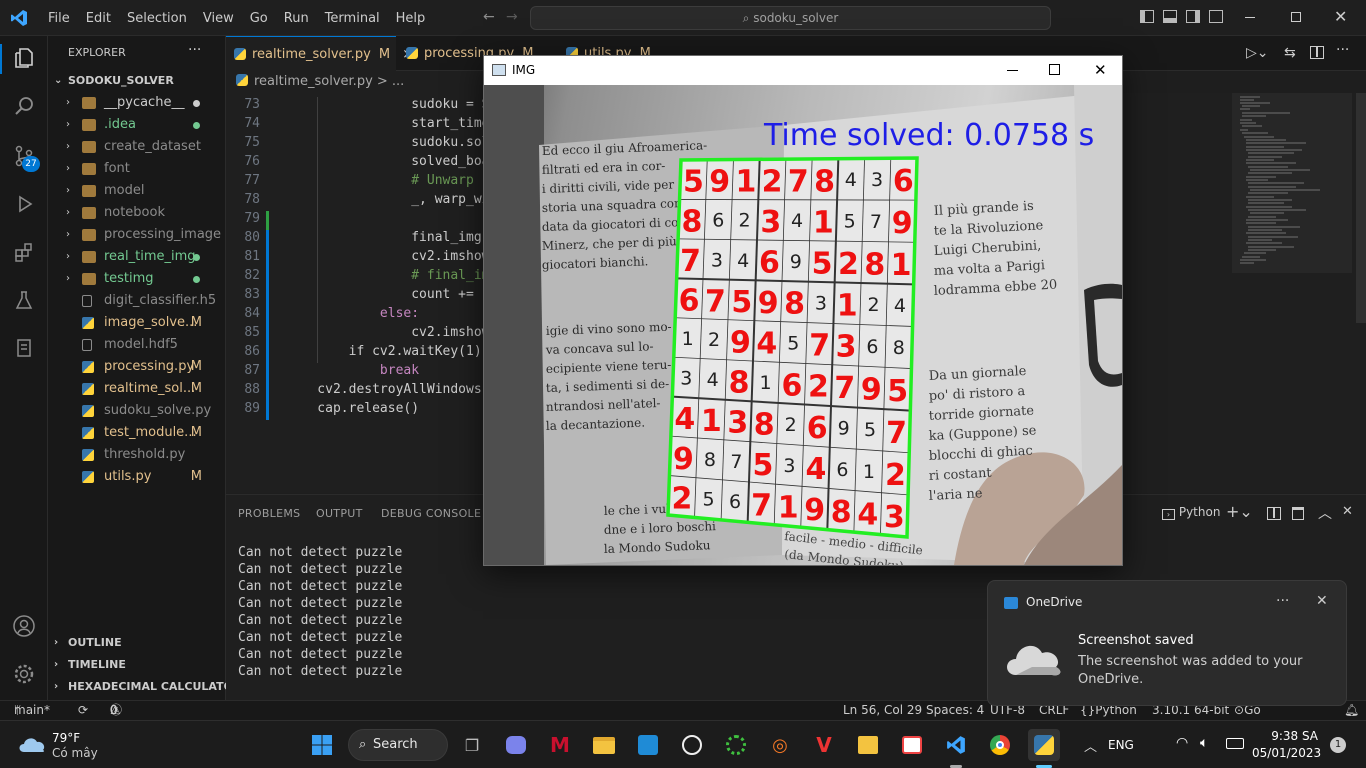 The image size is (1366, 768). What do you see at coordinates (194, 50) in the screenshot?
I see `more-actions-icon: ···` at bounding box center [194, 50].